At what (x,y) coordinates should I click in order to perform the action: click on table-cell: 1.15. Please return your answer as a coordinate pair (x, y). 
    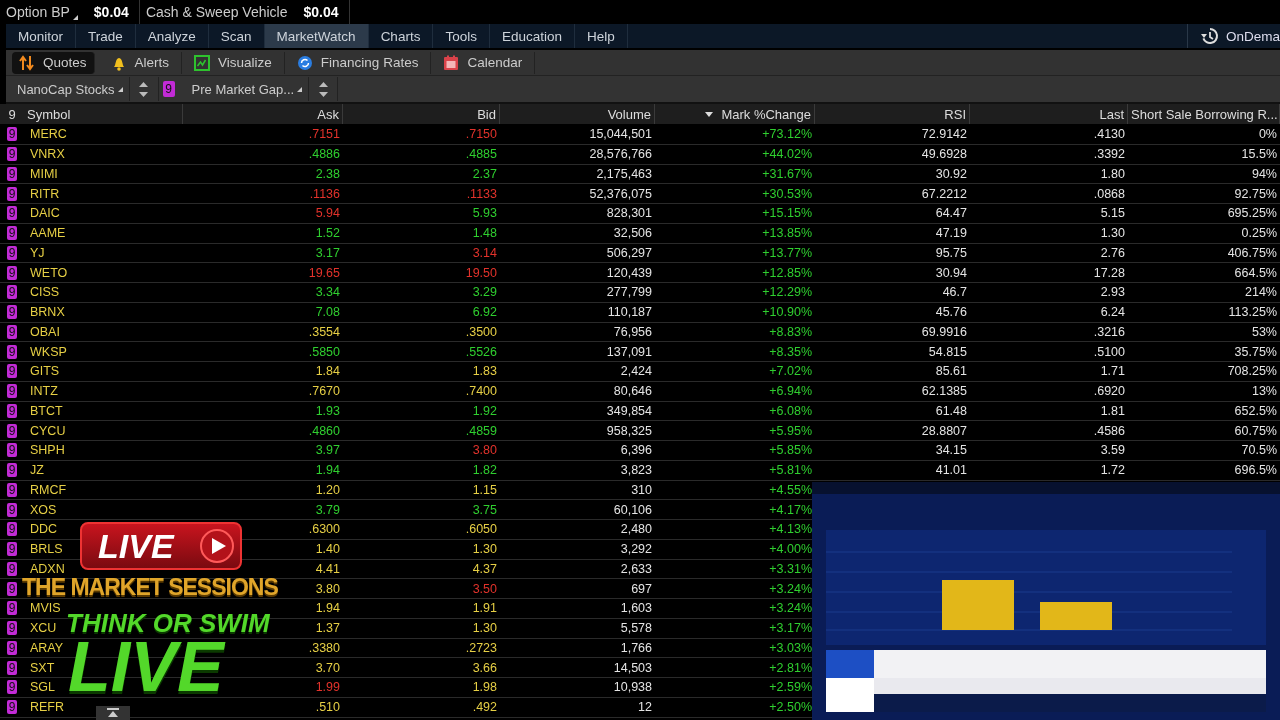
    Looking at the image, I should click on (484, 489).